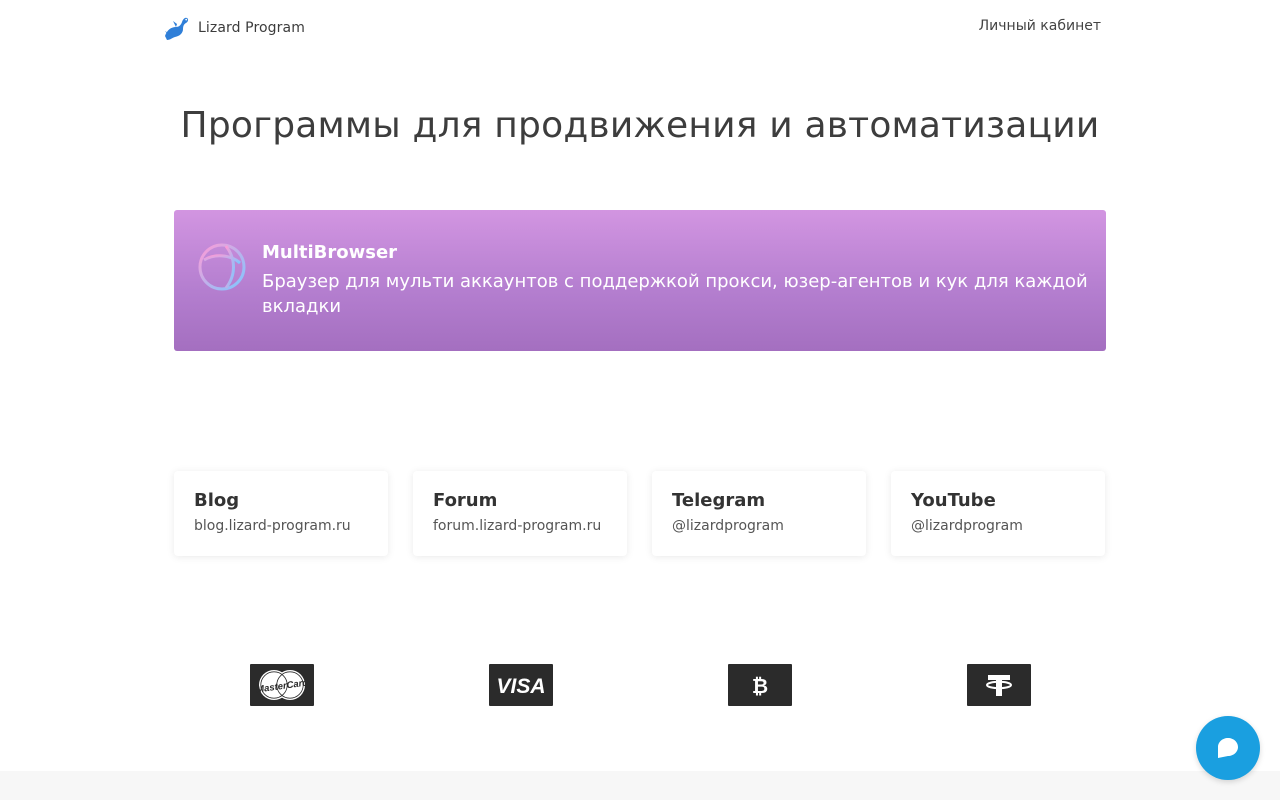 This screenshot has height=800, width=1280. I want to click on brand-link: Lizard Program, so click(233, 28).